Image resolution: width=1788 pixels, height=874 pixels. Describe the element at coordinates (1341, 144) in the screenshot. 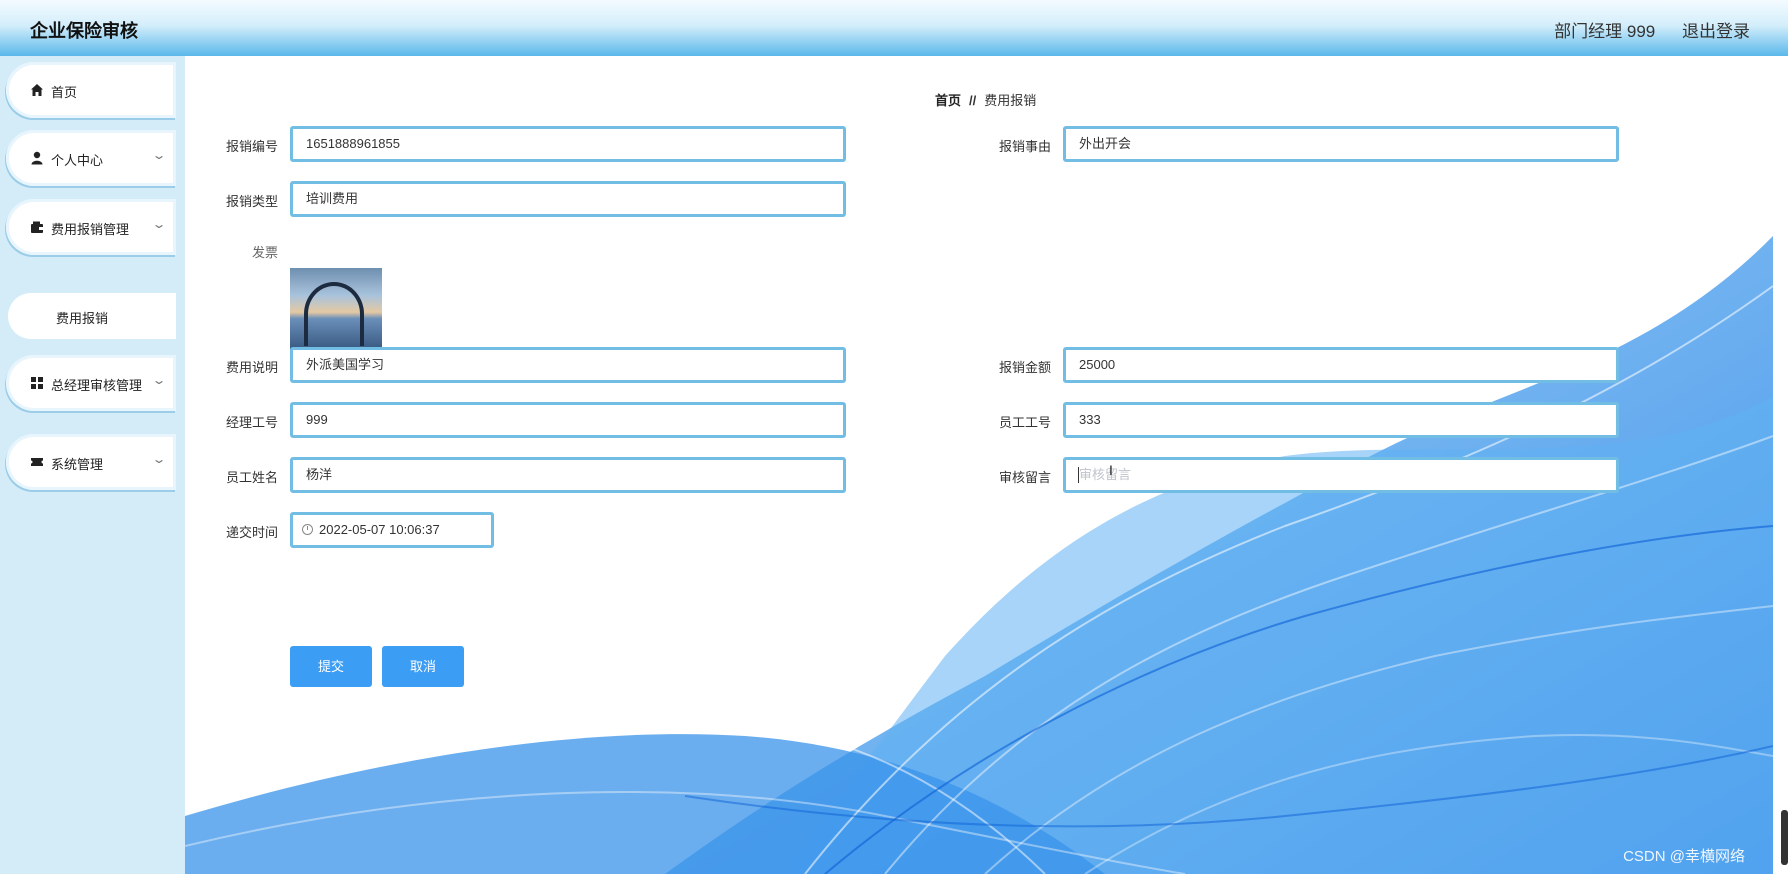

I see `reason-input: 外出开会` at that location.